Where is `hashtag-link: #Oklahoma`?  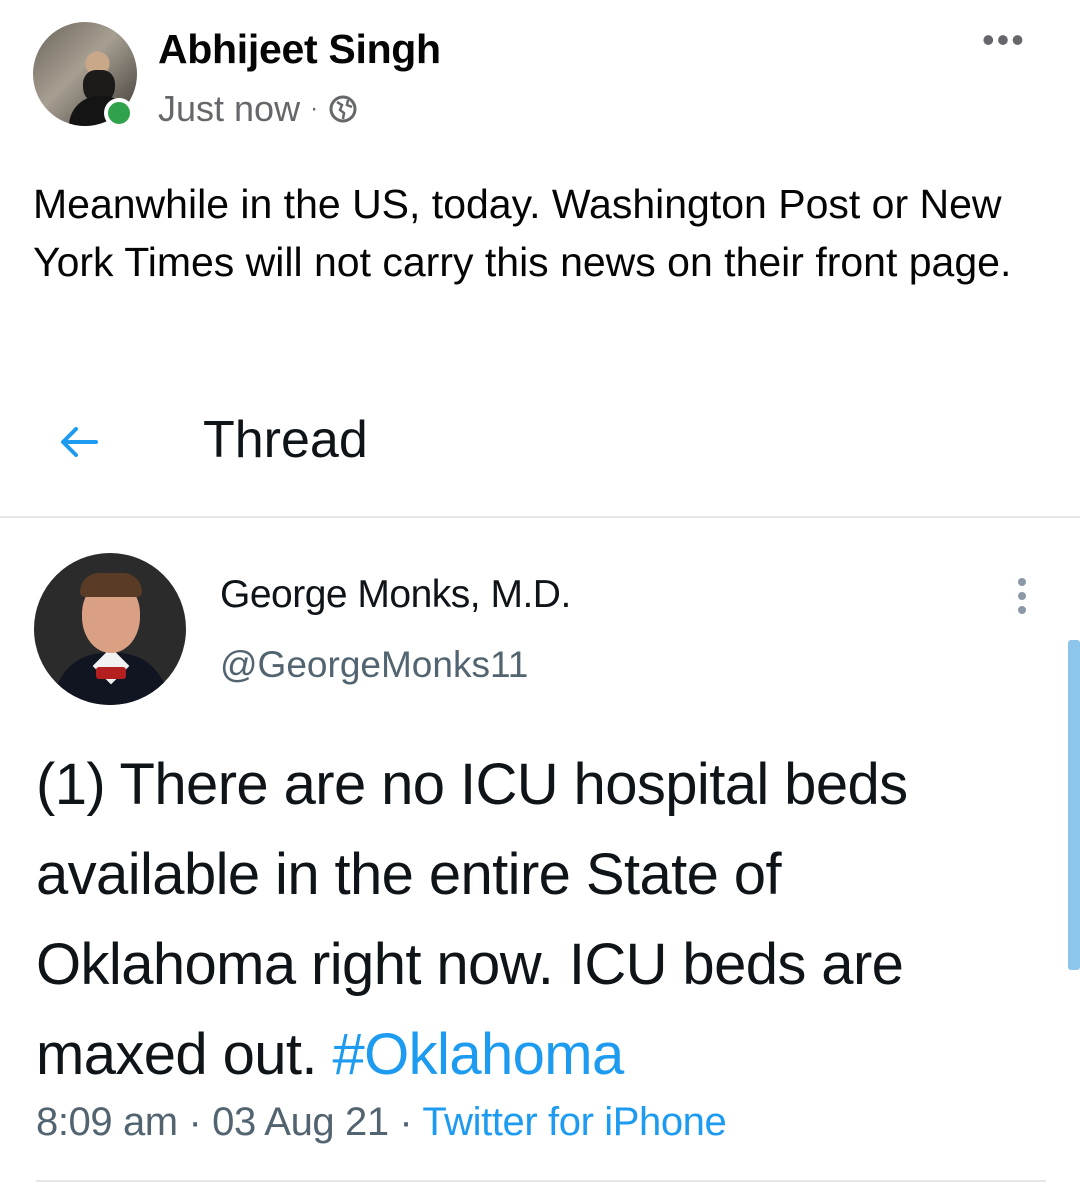
hashtag-link: #Oklahoma is located at coordinates (478, 1054).